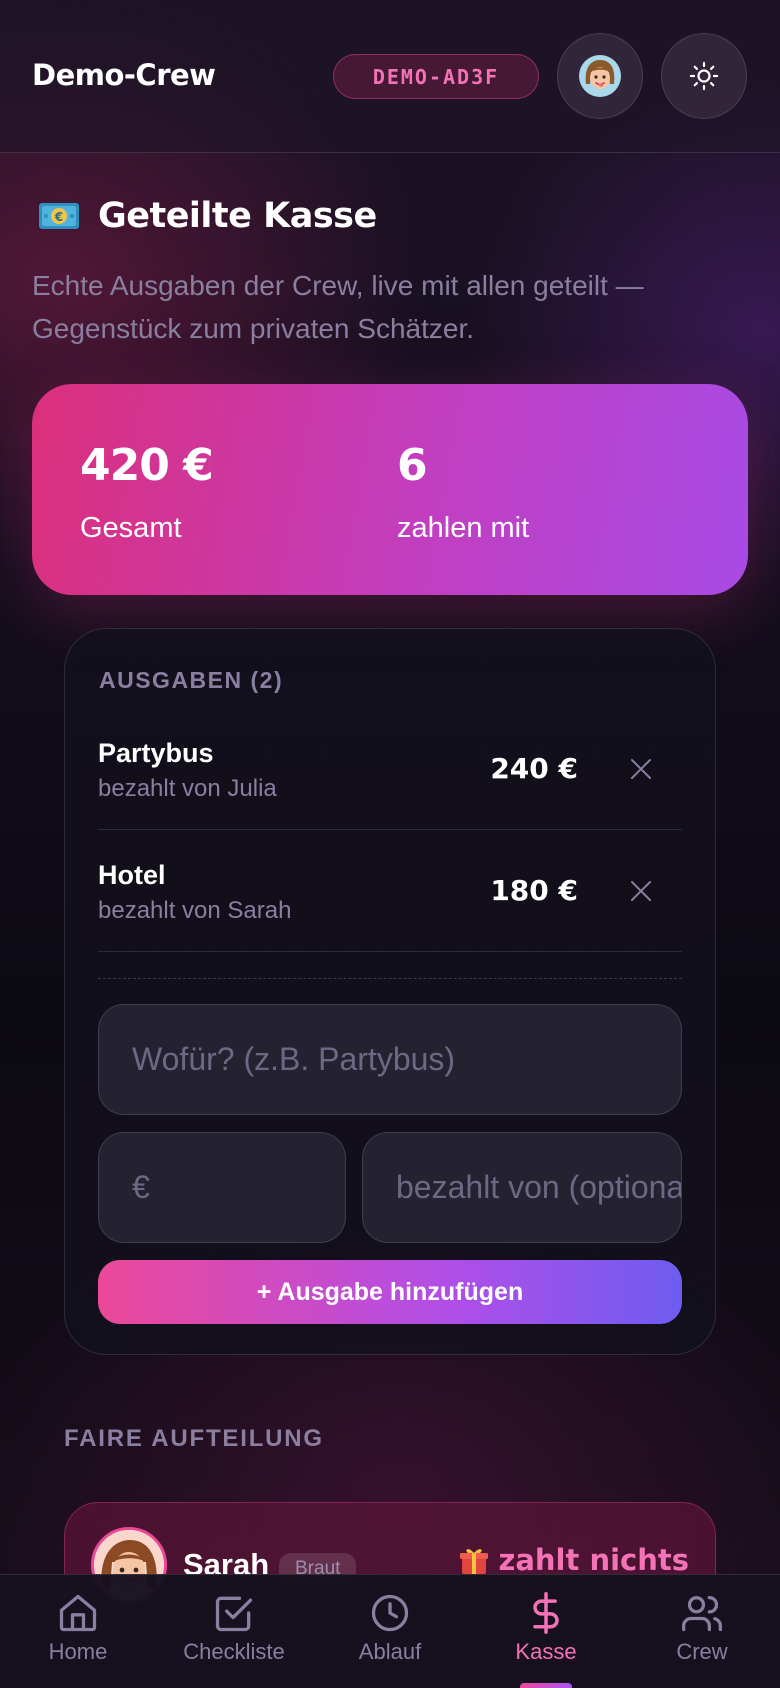 The height and width of the screenshot is (1688, 780). I want to click on nav-label: Ablauf, so click(390, 1651).